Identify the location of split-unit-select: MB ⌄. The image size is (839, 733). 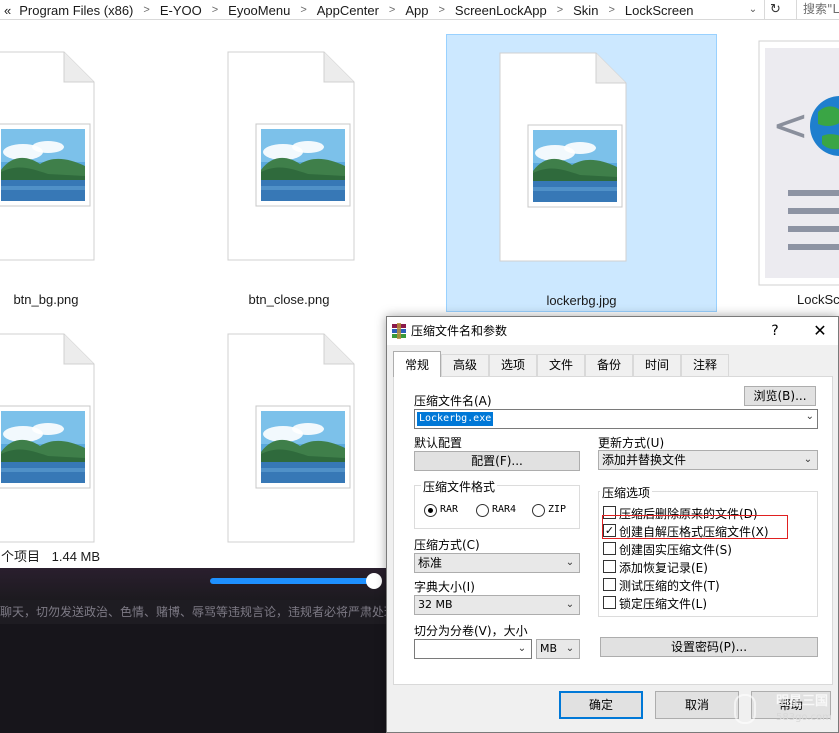
(558, 649).